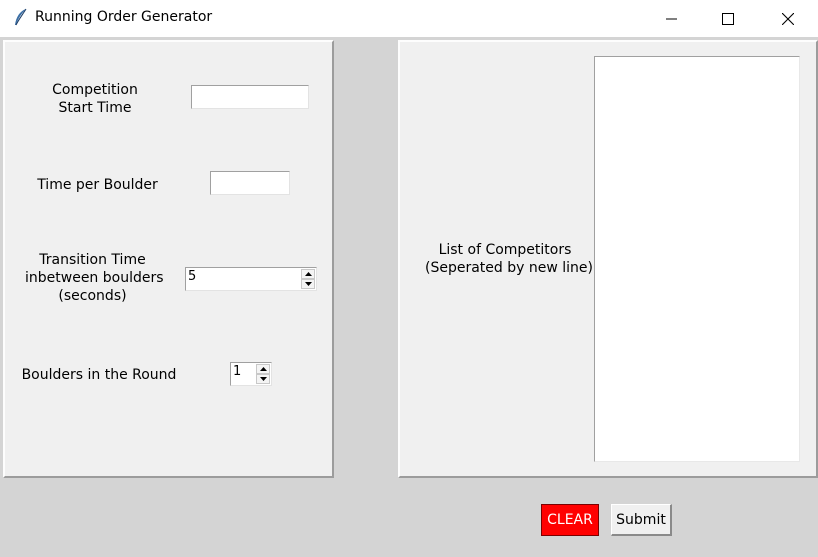 This screenshot has height=557, width=818. What do you see at coordinates (251, 279) in the screenshot?
I see `transition-time-spinbox: 5` at bounding box center [251, 279].